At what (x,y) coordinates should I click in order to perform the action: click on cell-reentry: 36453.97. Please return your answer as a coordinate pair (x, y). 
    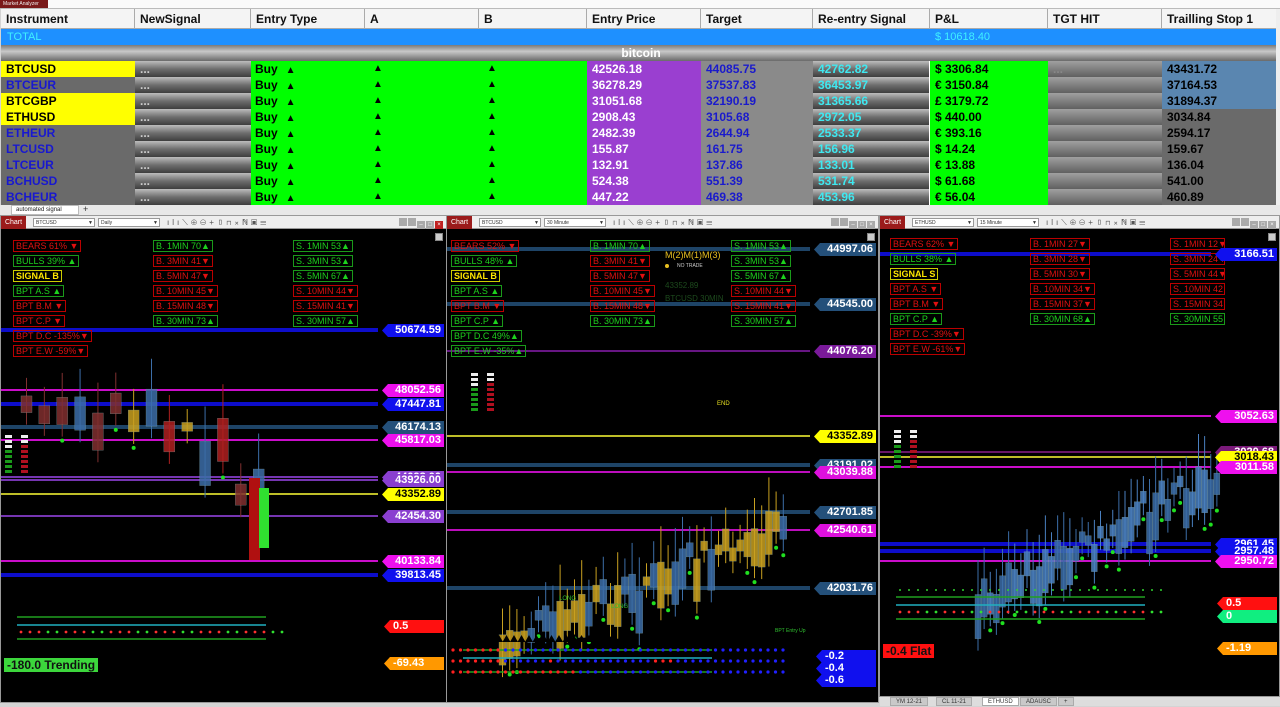
    Looking at the image, I should click on (871, 85).